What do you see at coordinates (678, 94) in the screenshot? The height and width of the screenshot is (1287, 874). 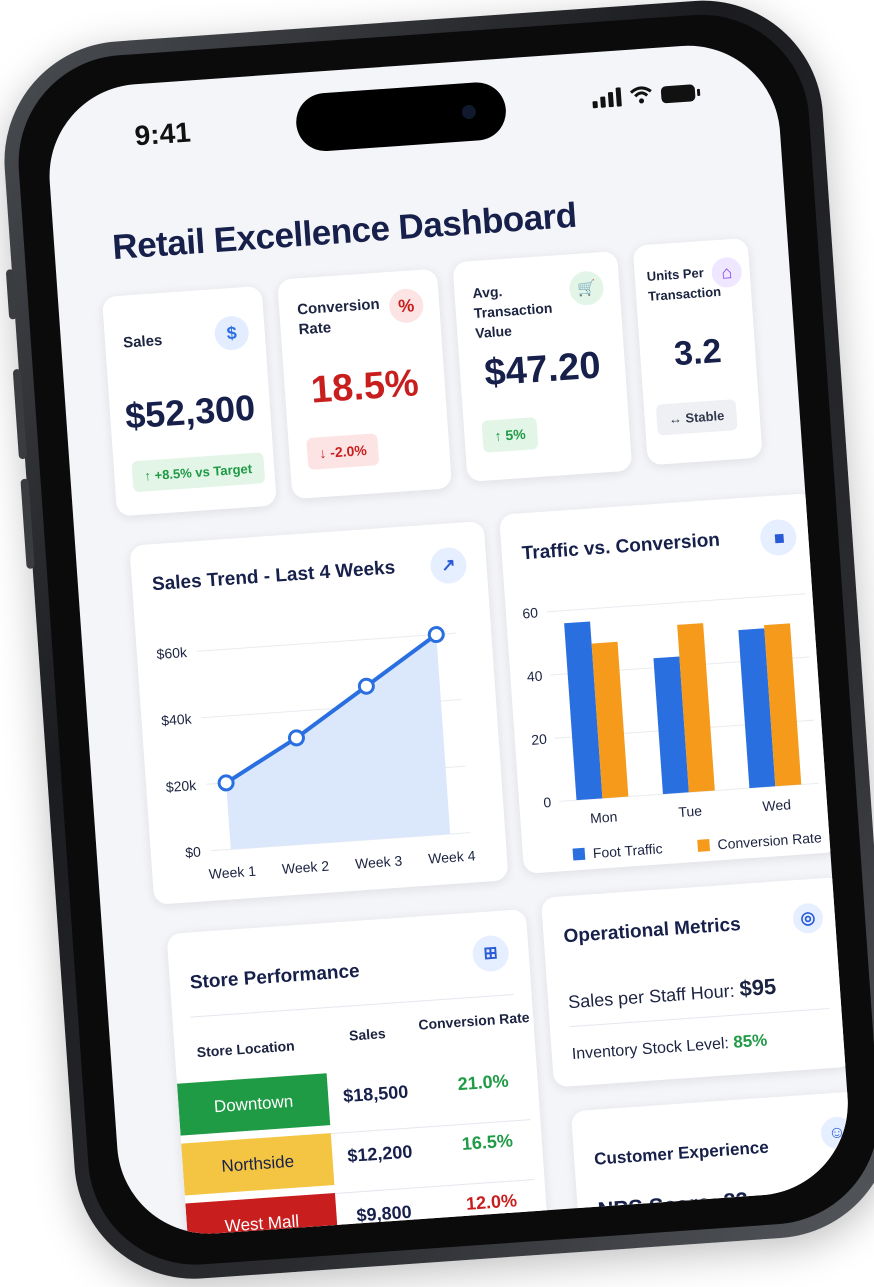 I see `battery-icon` at bounding box center [678, 94].